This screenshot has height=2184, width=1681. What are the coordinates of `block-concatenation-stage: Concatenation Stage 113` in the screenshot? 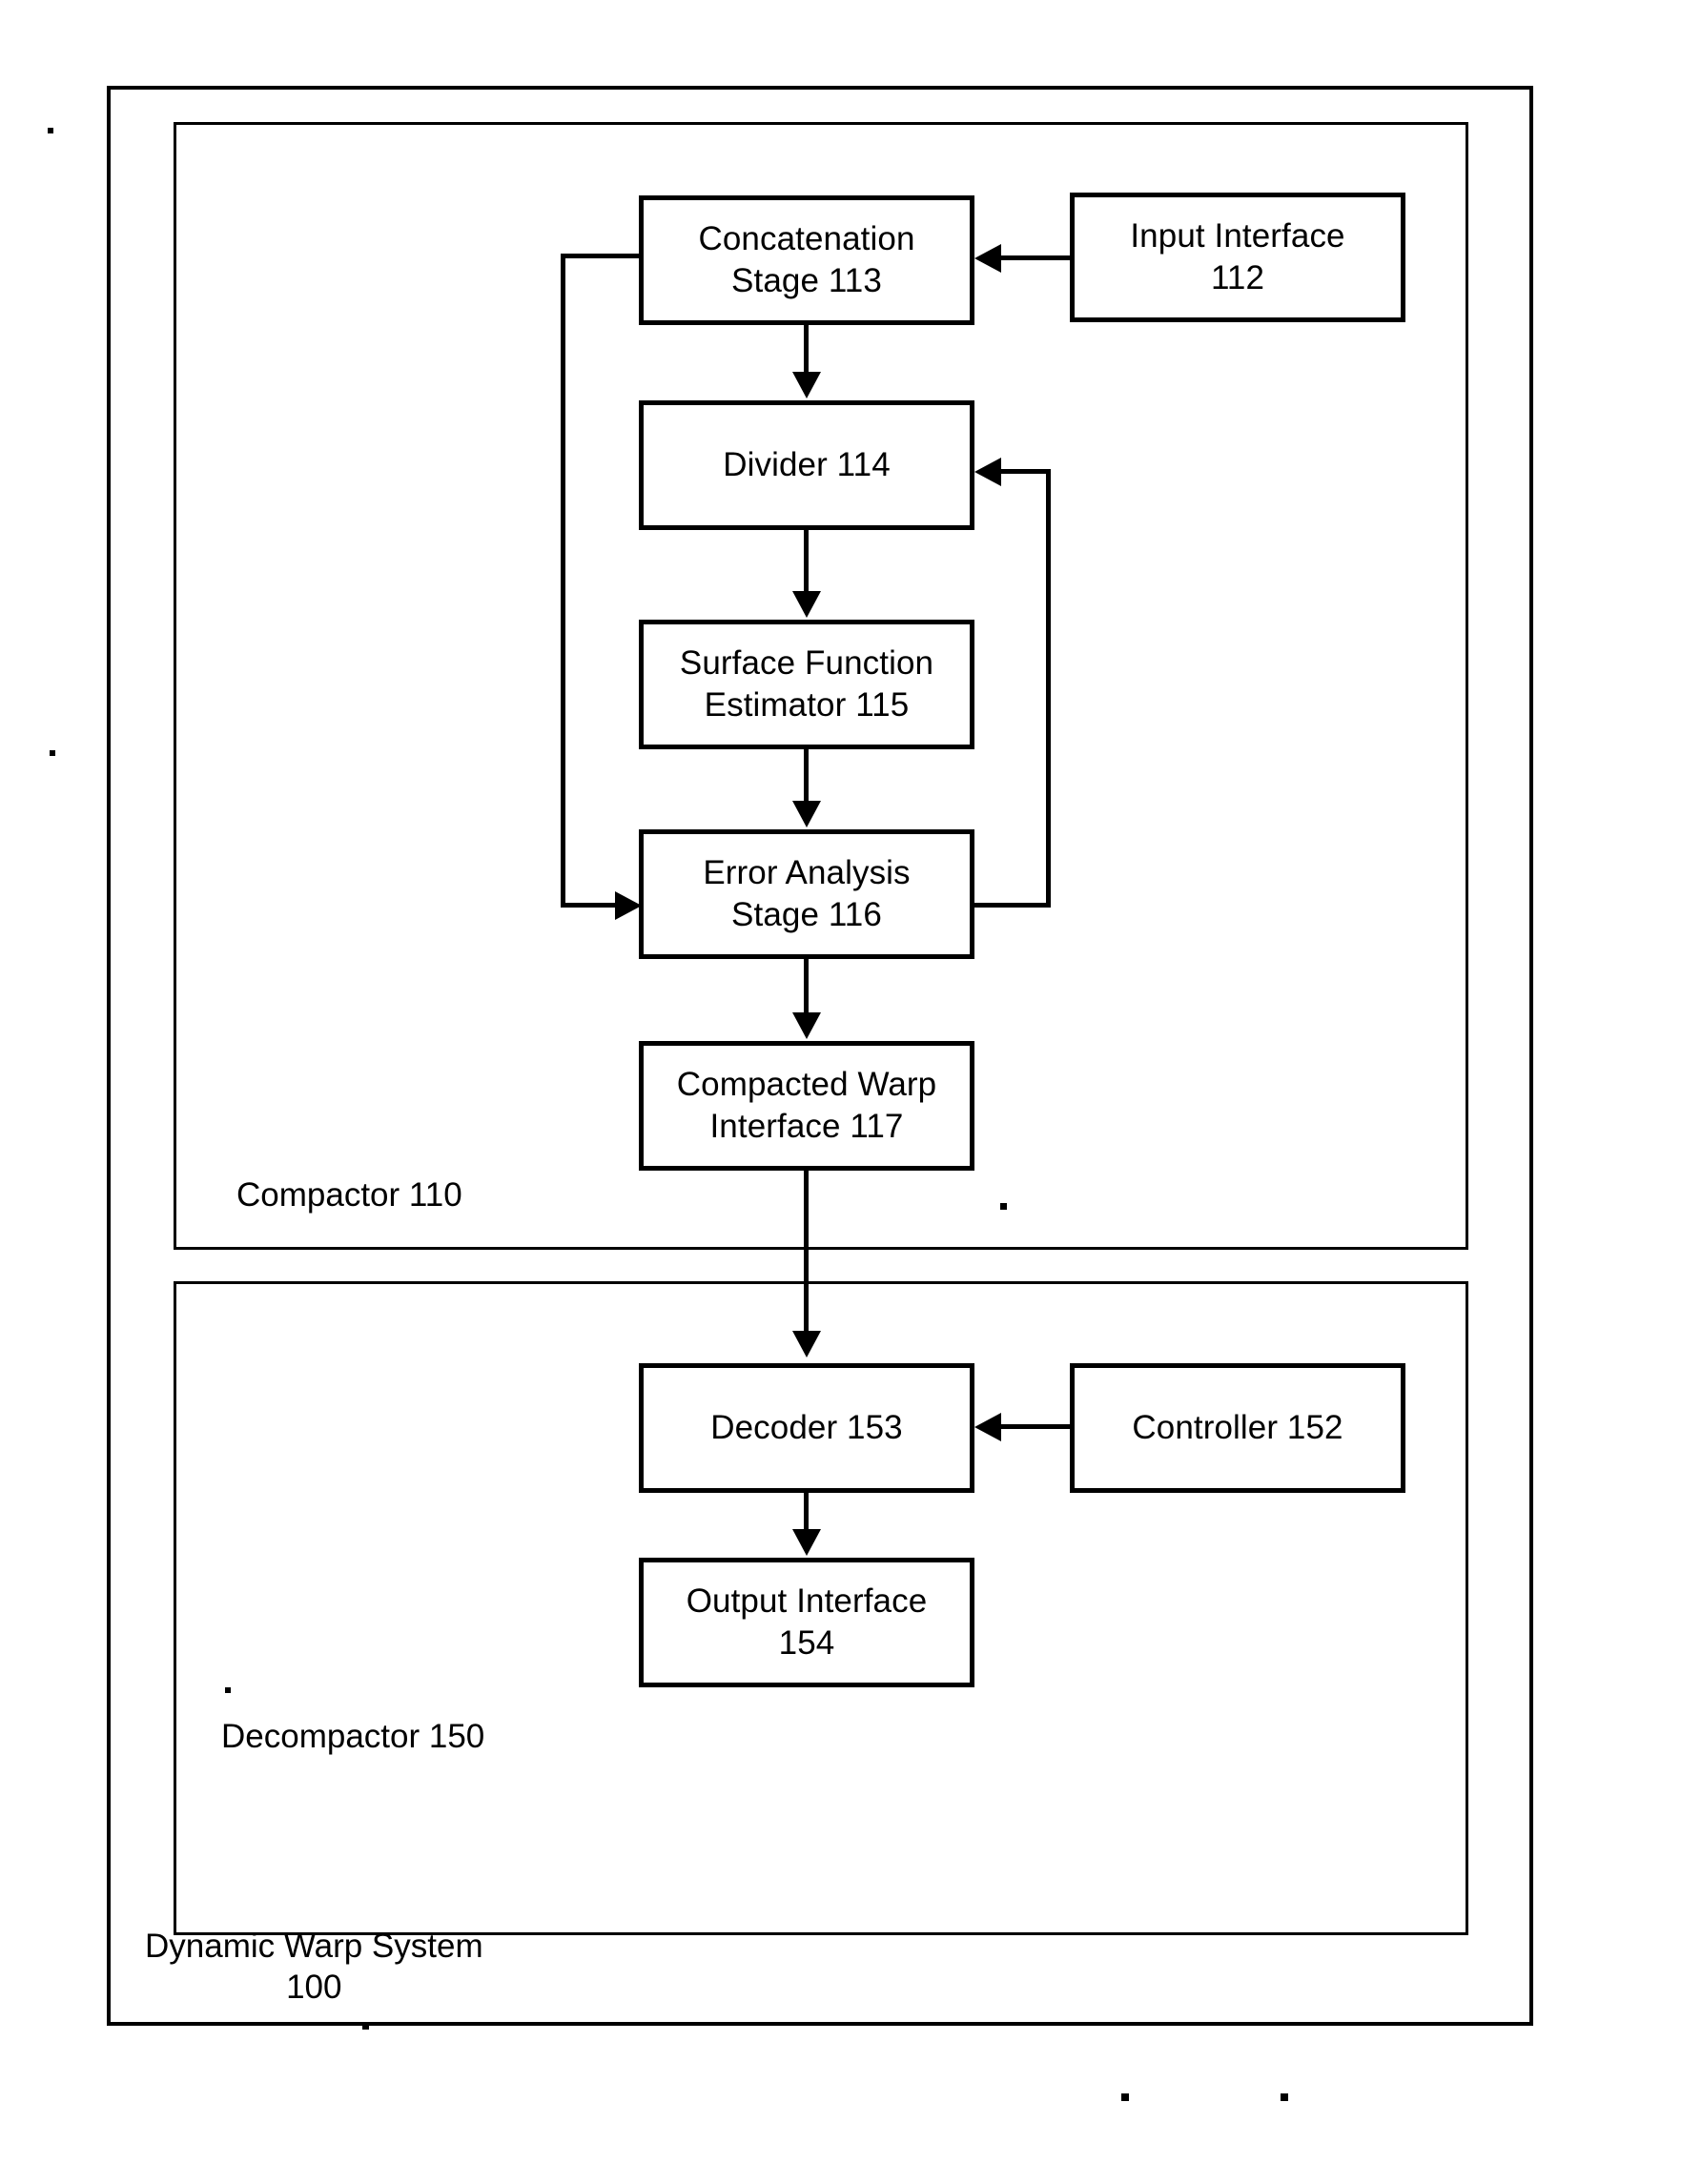 It's located at (806, 260).